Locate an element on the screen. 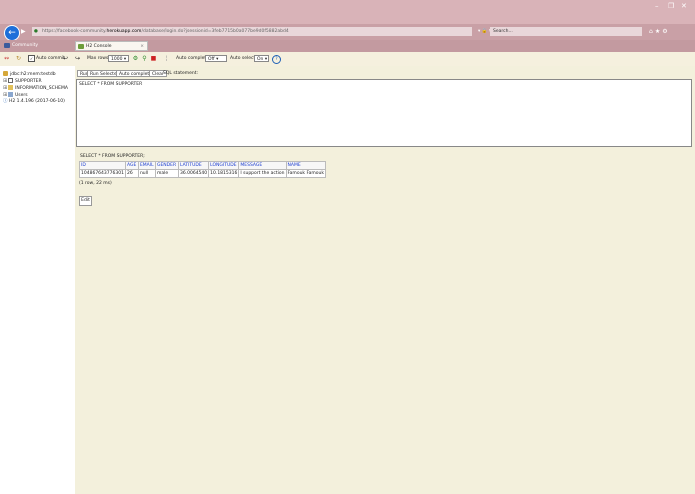  lock-icon: 🔒 is located at coordinates (485, 31).